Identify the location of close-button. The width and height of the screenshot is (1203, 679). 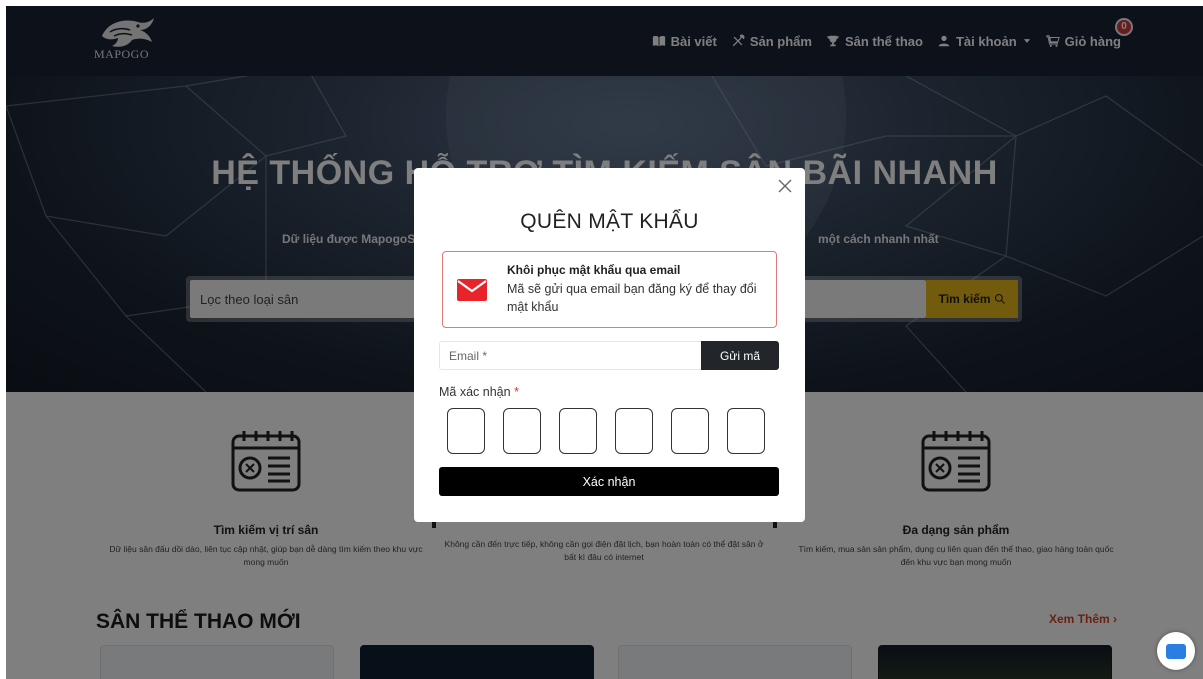
(785, 186).